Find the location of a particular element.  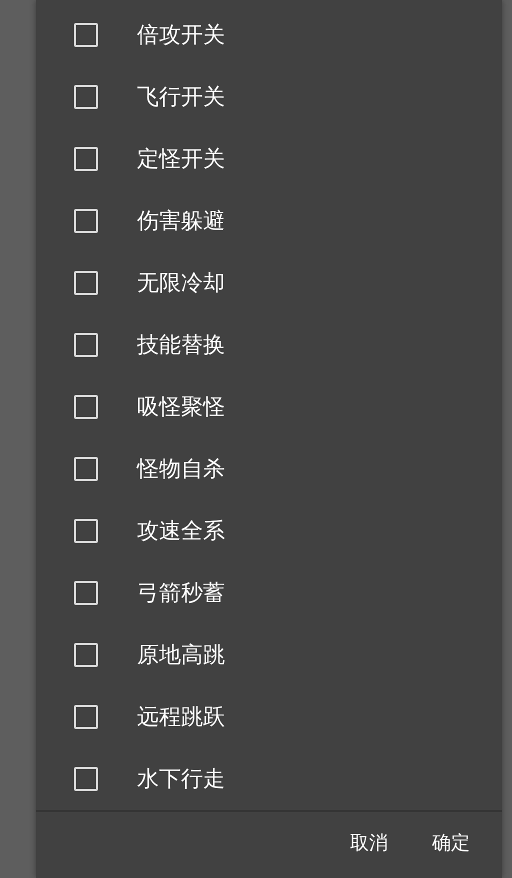

option-label: 攻速全系 is located at coordinates (181, 531).